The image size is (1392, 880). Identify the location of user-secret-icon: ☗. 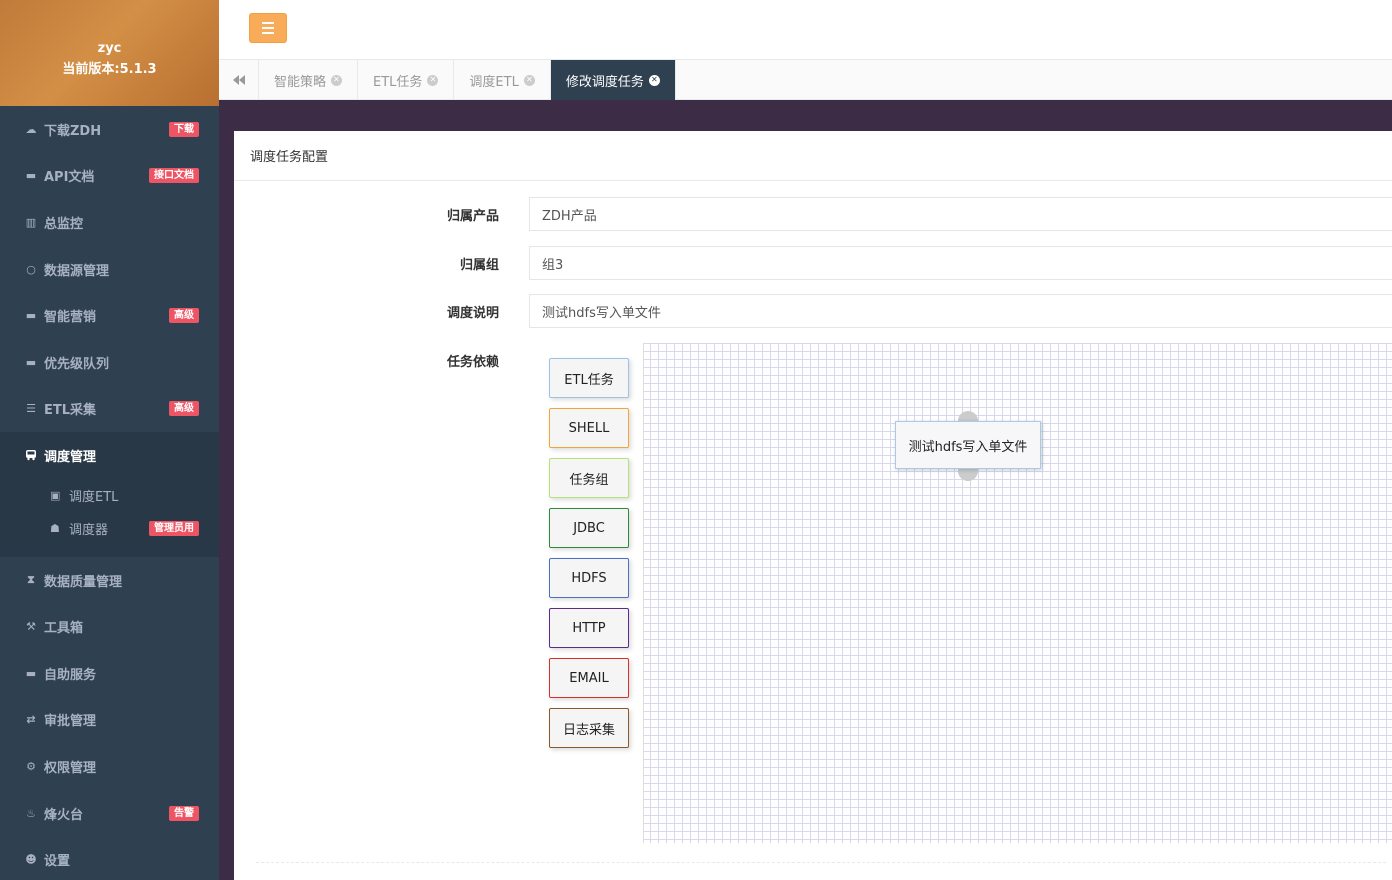
(55, 528).